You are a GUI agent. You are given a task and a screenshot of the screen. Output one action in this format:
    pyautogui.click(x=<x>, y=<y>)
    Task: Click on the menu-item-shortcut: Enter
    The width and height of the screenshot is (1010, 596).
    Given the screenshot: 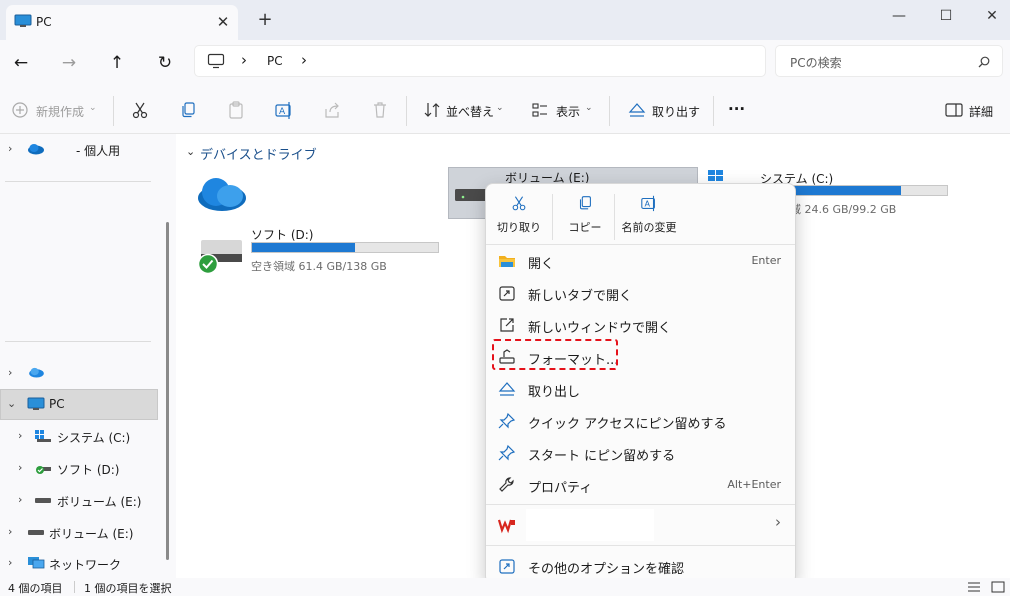 What is the action you would take?
    pyautogui.click(x=766, y=260)
    